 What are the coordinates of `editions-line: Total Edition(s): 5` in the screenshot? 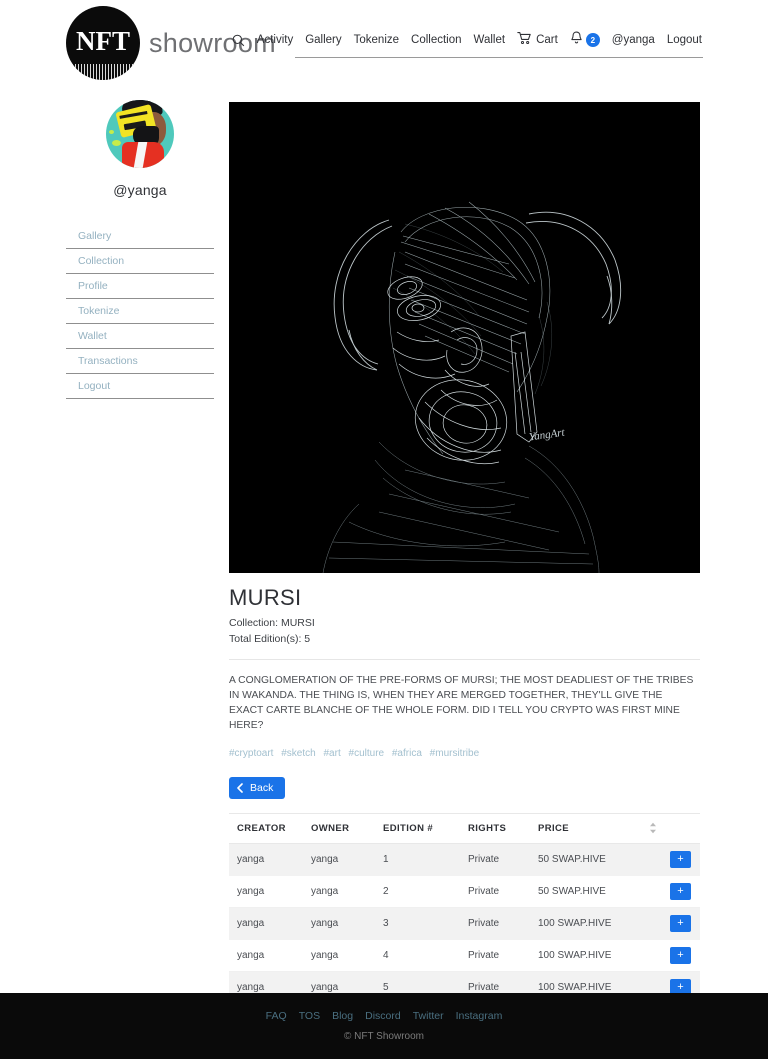 It's located at (270, 639).